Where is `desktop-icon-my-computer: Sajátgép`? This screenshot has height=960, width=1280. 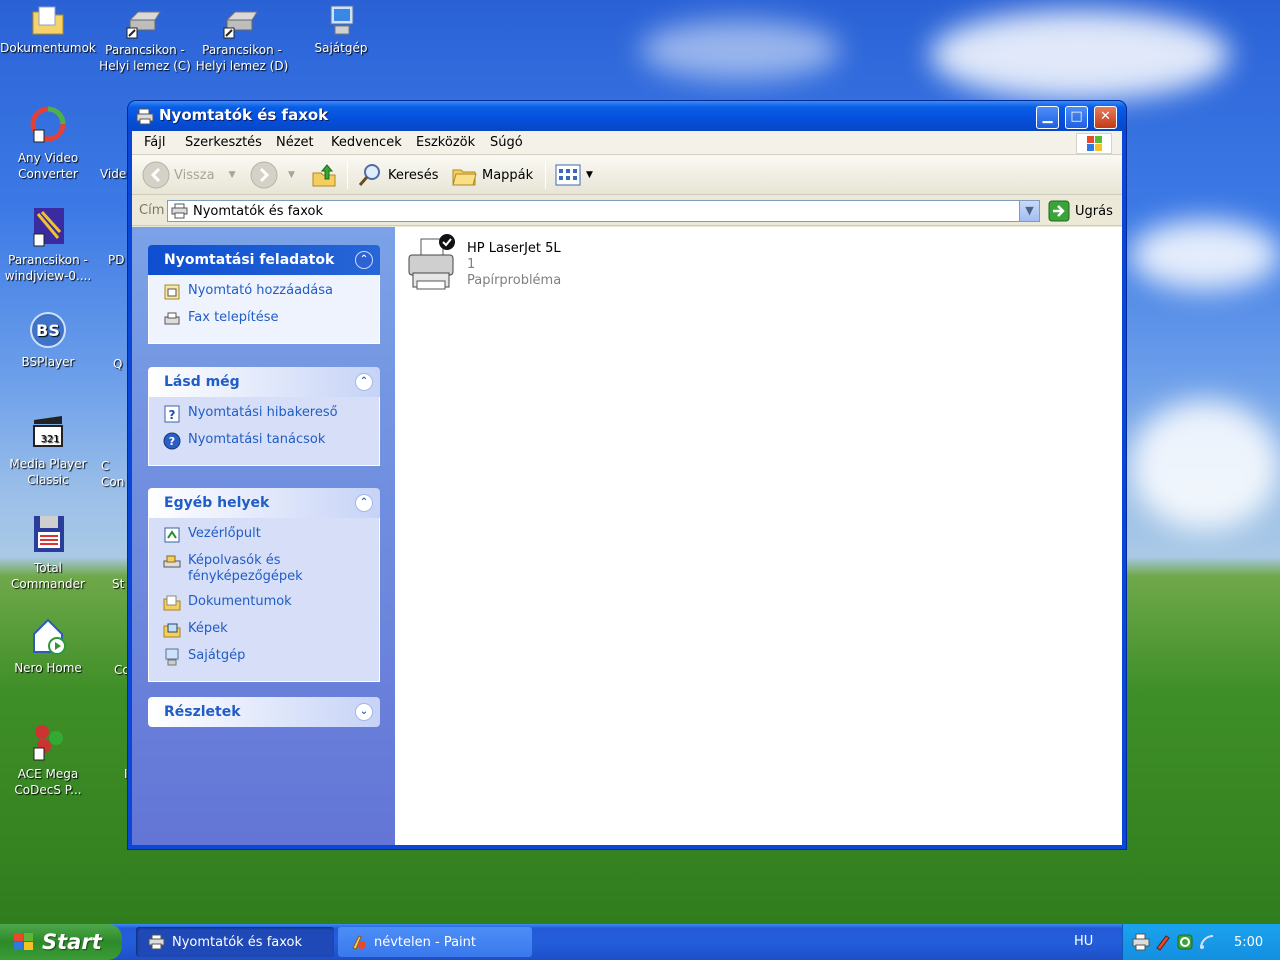 desktop-icon-my-computer: Sajátgép is located at coordinates (341, 29).